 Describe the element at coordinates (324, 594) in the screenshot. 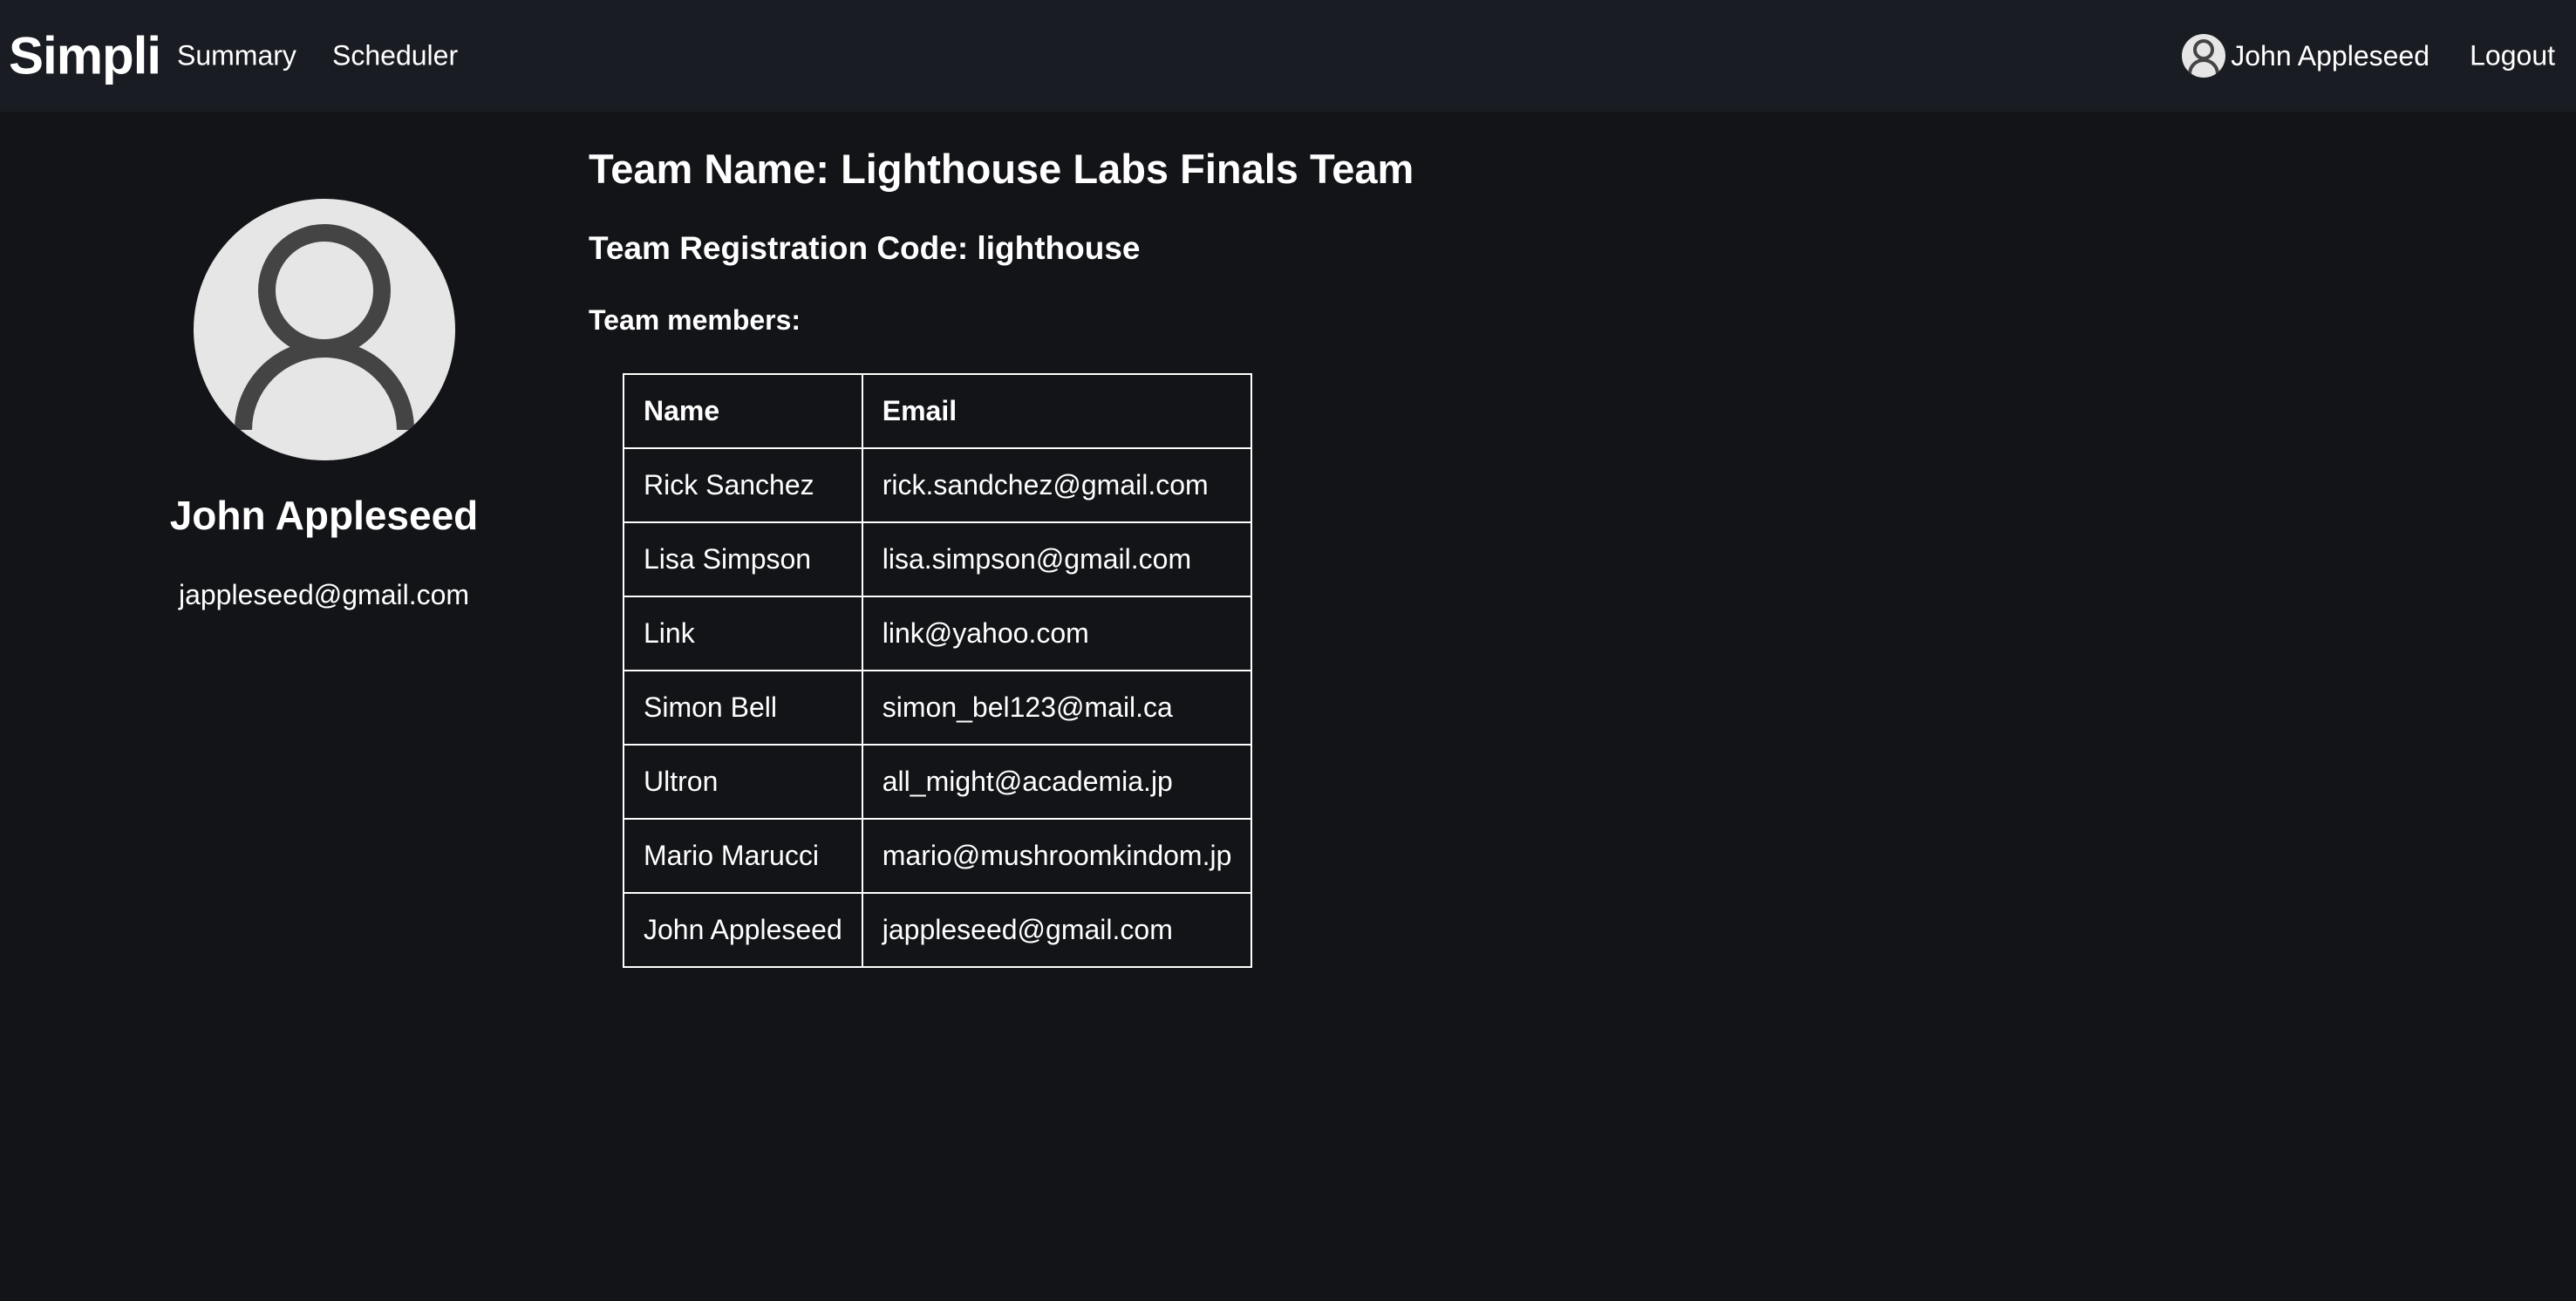

I see `profile-email: jappleseed@gmail.com` at that location.